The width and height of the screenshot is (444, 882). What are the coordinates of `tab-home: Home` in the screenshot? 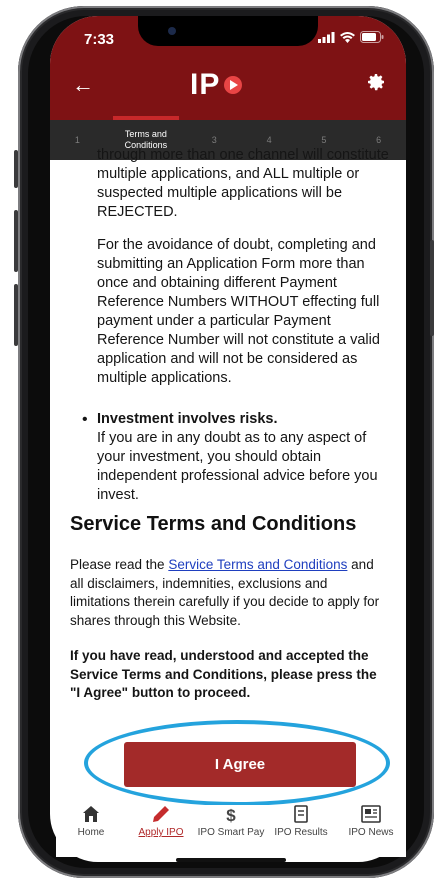 It's located at (91, 831).